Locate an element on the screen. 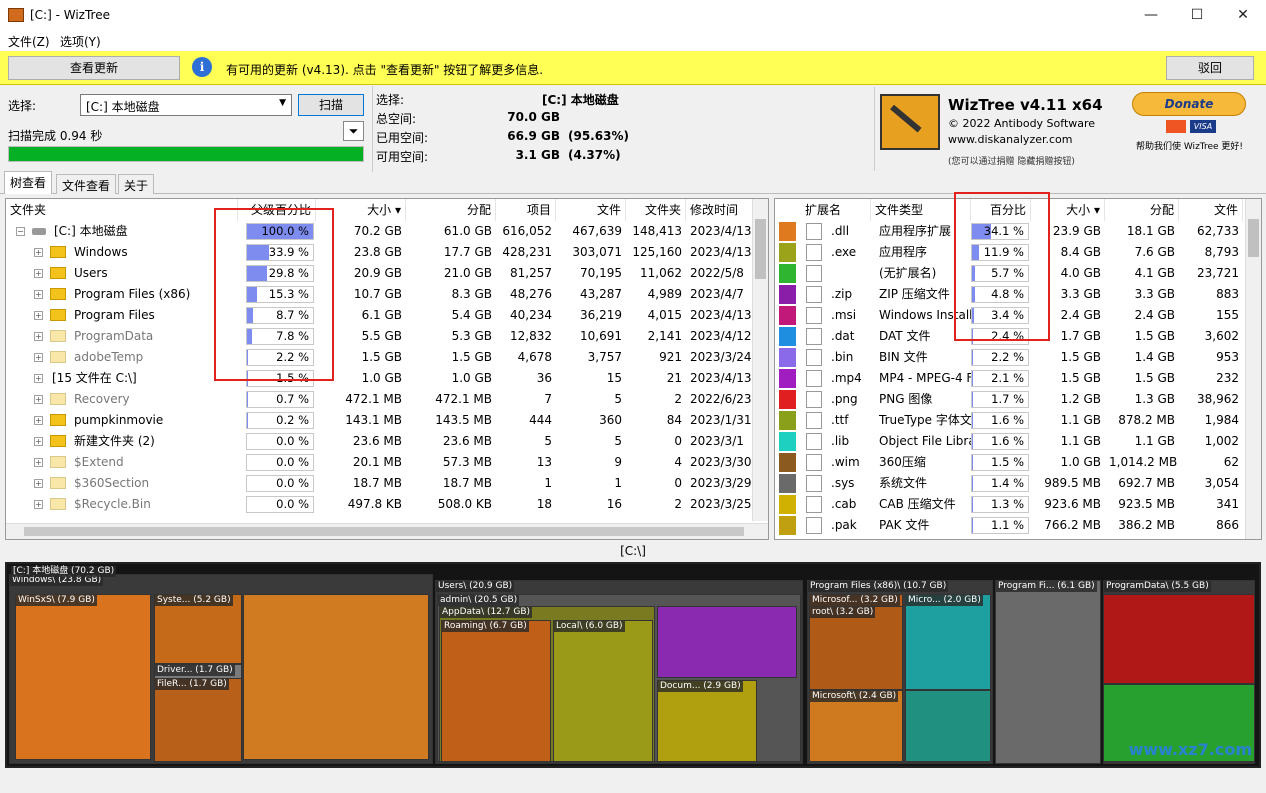 This screenshot has width=1266, height=793. menu-file: 文件(Z) is located at coordinates (29, 41).